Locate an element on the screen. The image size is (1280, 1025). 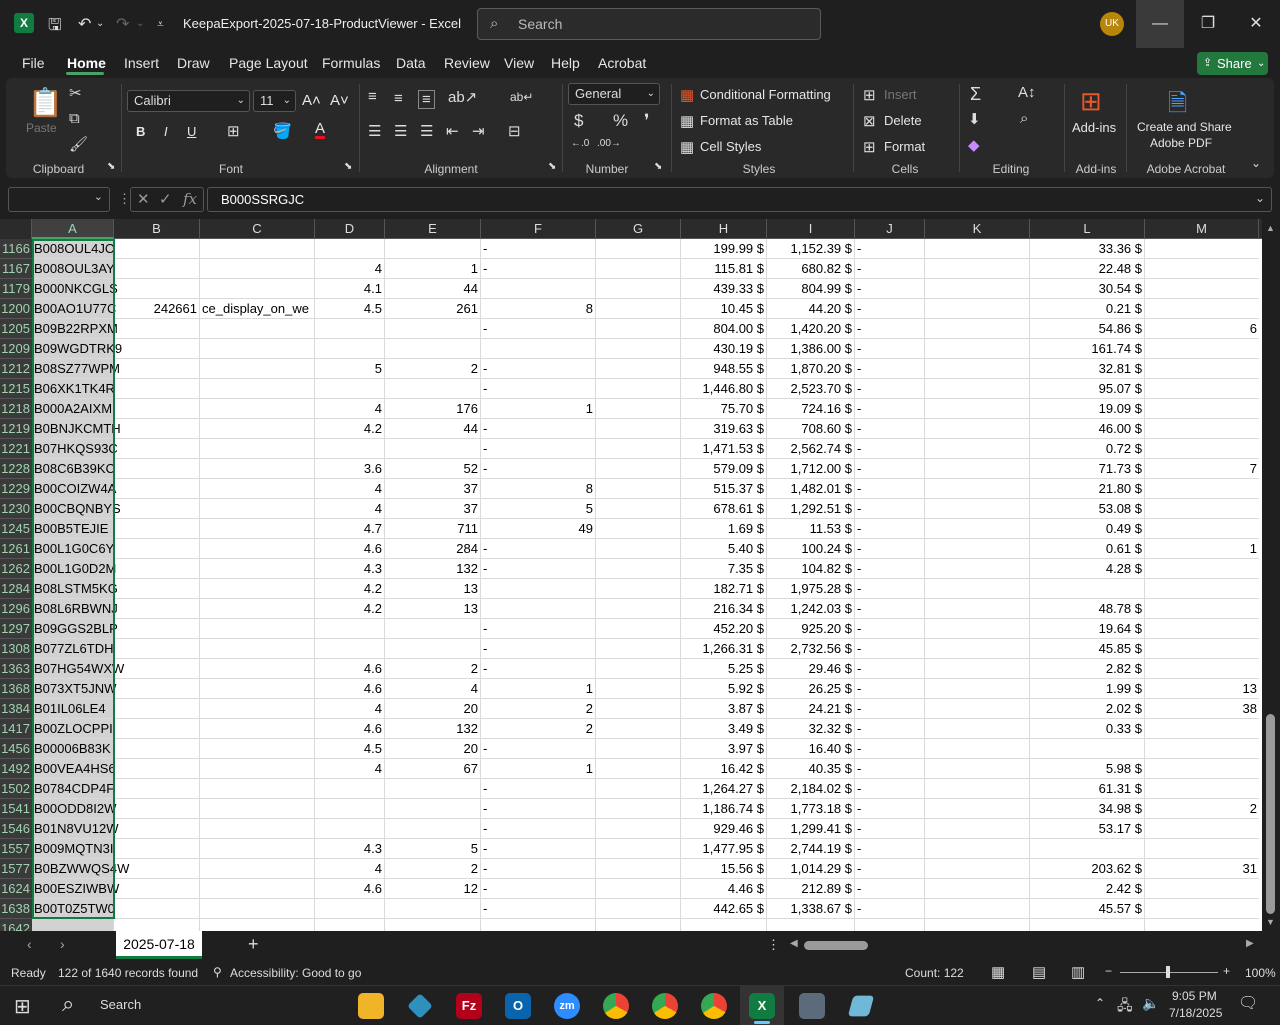
conditional-formatting-button: Conditional Formatting is located at coordinates (765, 94).